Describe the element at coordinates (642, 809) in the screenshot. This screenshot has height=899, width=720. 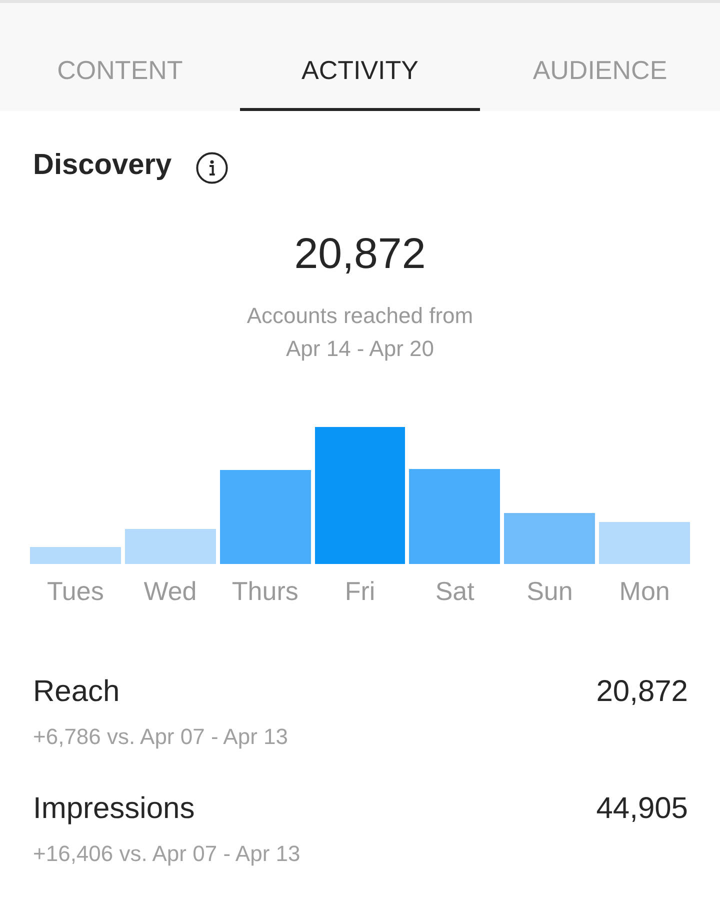
I see `metric-value: 44,905` at that location.